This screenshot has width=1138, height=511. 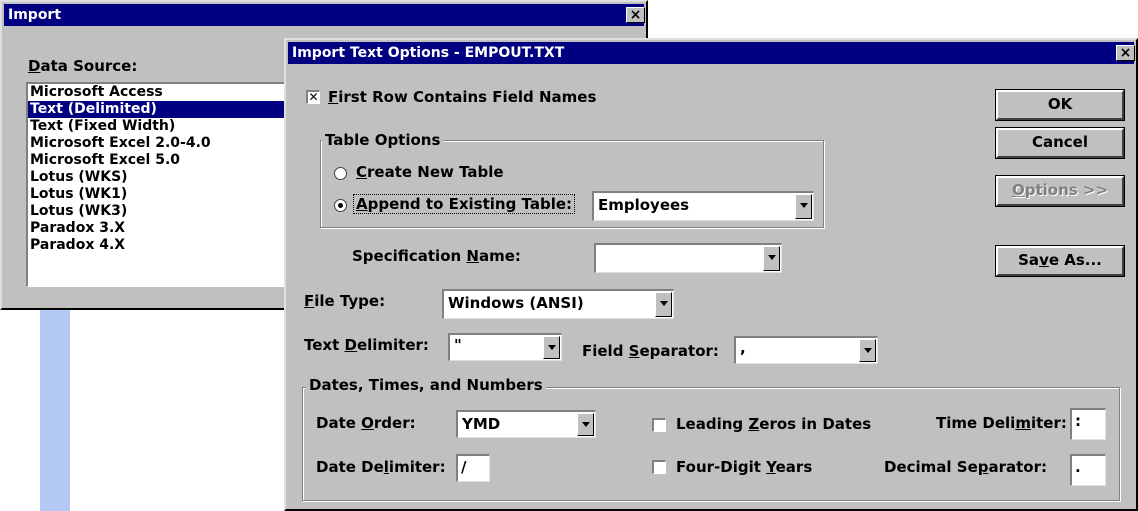 What do you see at coordinates (161, 194) in the screenshot?
I see `list-item: Lotus (WK1)` at bounding box center [161, 194].